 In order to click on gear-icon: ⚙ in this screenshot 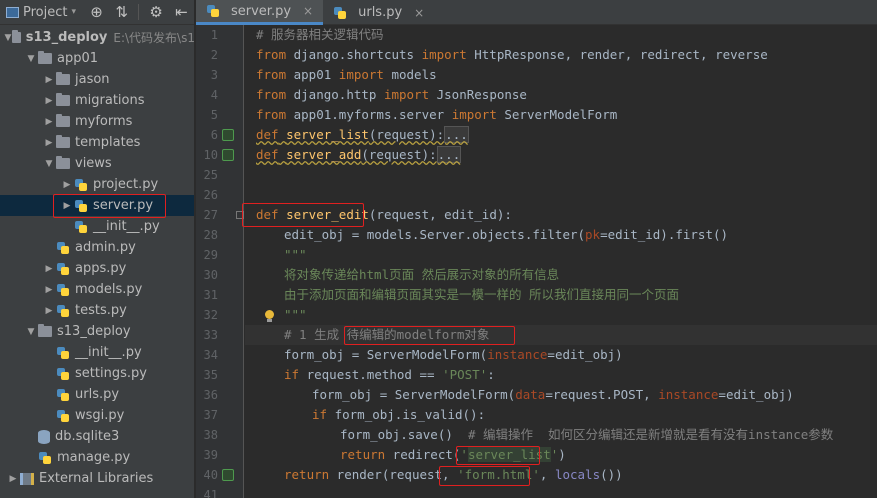, I will do `click(155, 12)`.